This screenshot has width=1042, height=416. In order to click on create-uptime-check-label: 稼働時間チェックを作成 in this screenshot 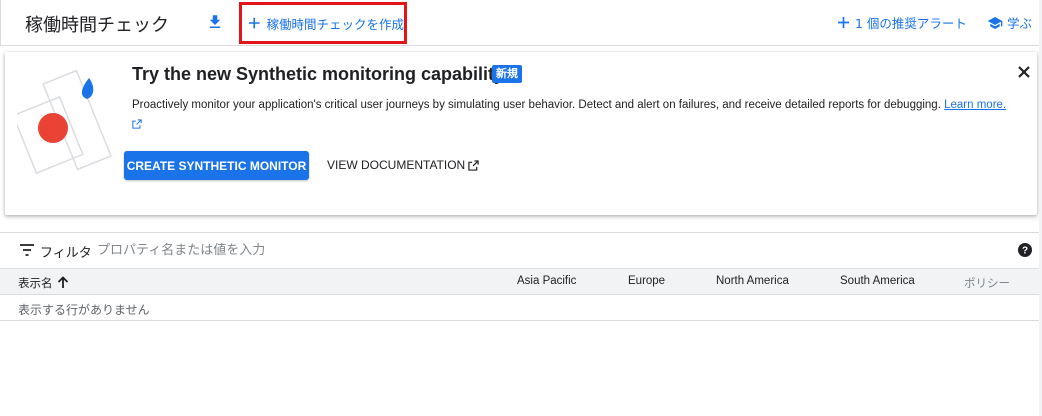, I will do `click(335, 24)`.